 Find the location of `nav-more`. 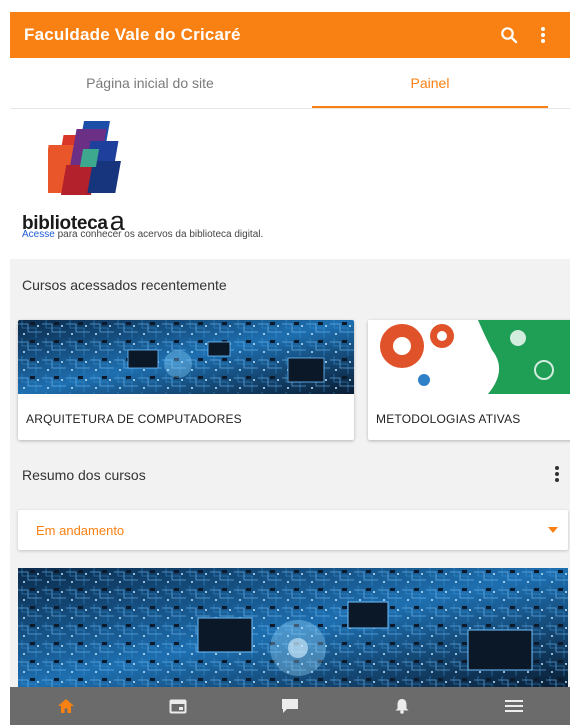

nav-more is located at coordinates (514, 706).